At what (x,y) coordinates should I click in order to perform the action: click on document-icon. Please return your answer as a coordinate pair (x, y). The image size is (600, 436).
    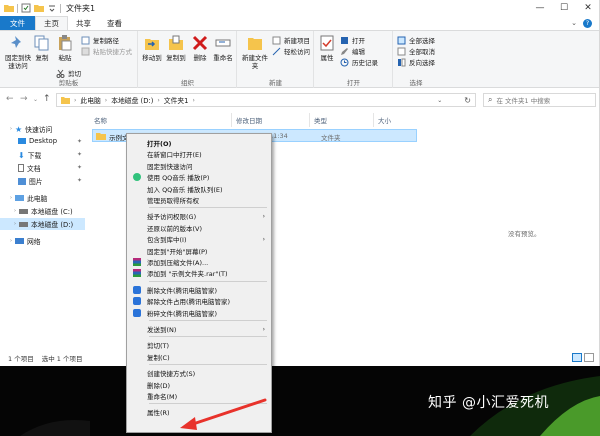
    Looking at the image, I should click on (21, 168).